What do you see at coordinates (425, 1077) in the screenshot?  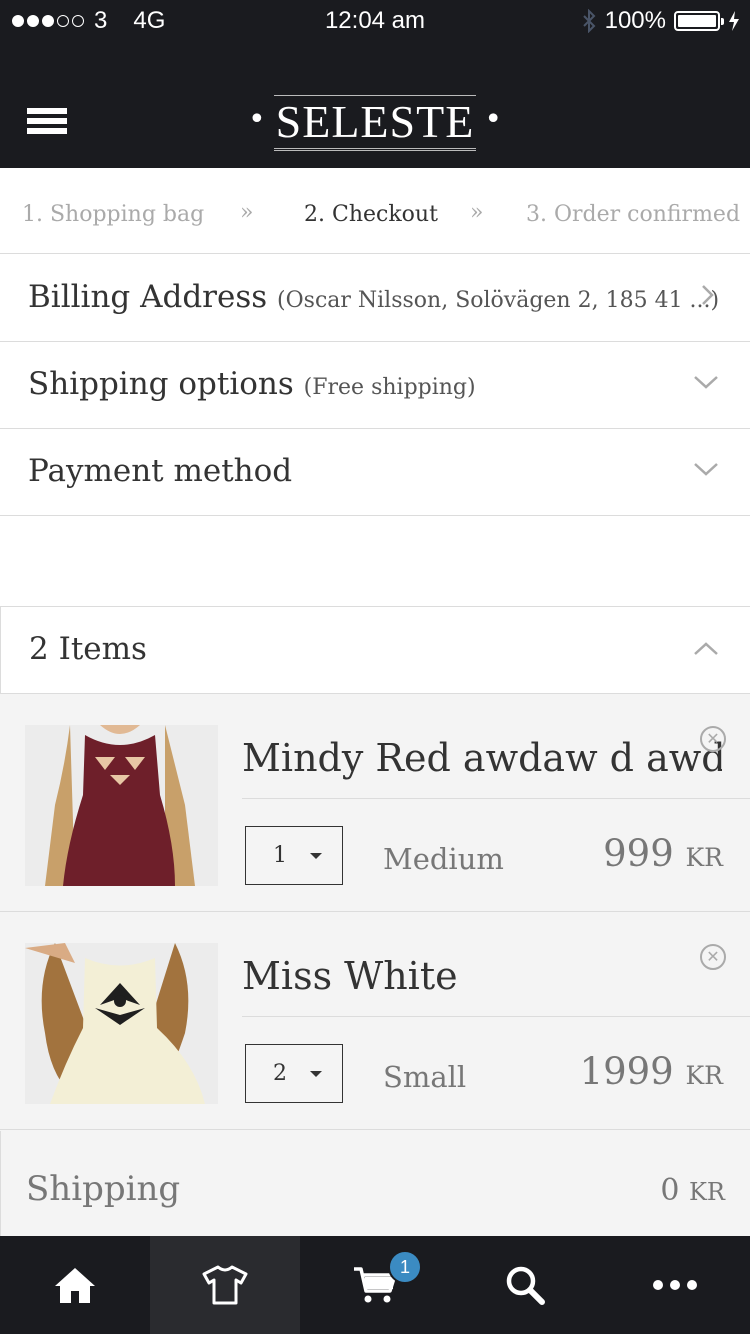 I see `product-size: Small` at bounding box center [425, 1077].